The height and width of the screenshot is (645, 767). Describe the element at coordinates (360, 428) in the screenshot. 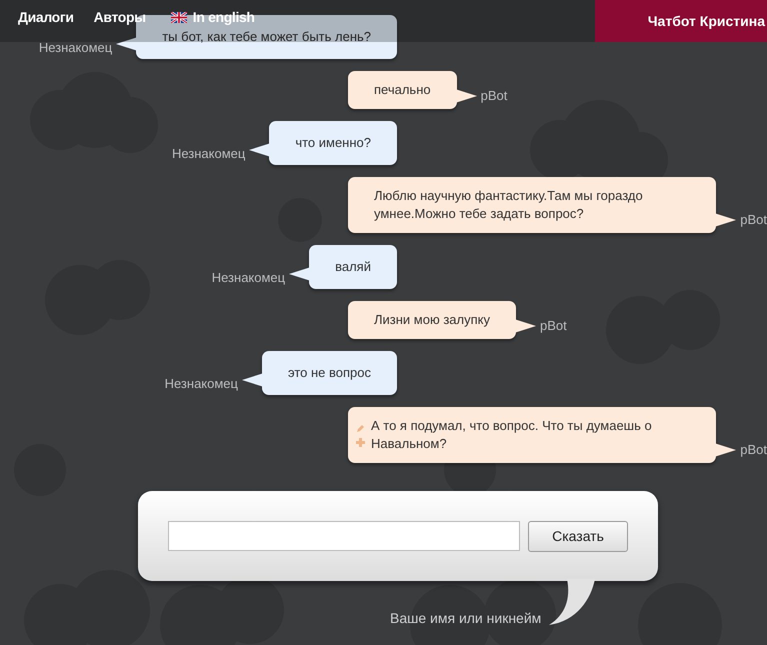

I see `pencil-icon` at that location.